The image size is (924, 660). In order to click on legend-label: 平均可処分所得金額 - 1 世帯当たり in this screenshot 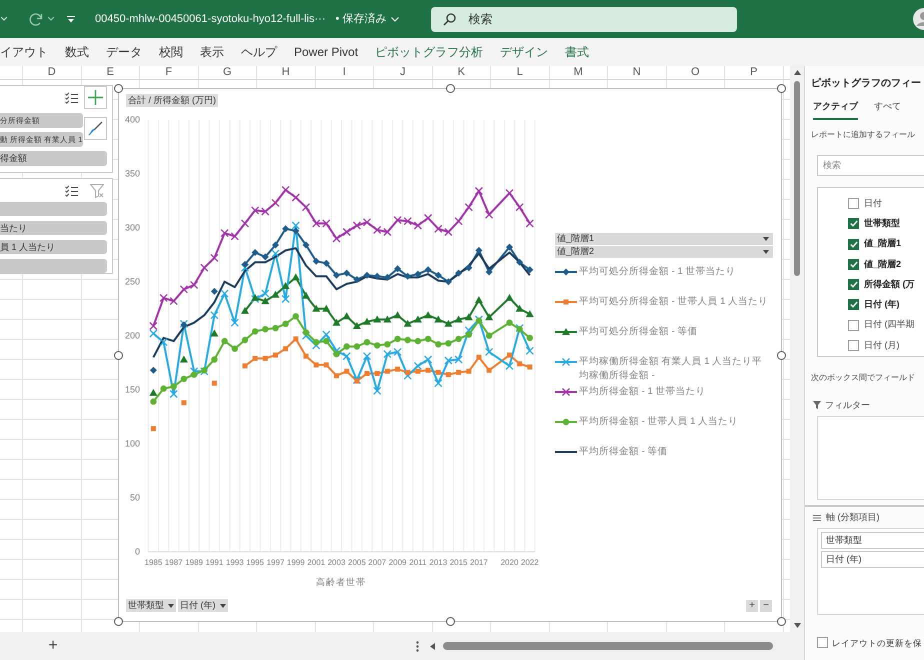, I will do `click(657, 272)`.